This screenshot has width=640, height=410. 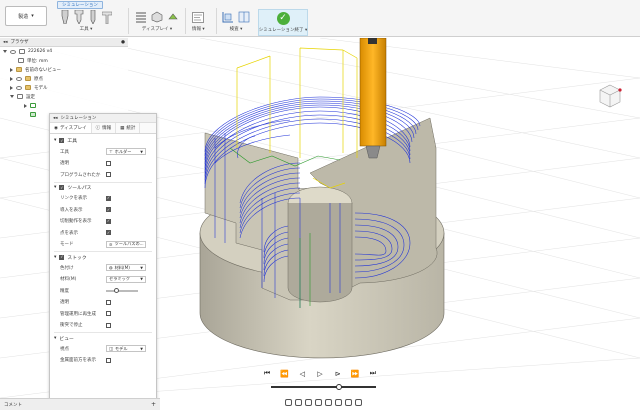 What do you see at coordinates (216, 21) in the screenshot?
I see `divider` at bounding box center [216, 21].